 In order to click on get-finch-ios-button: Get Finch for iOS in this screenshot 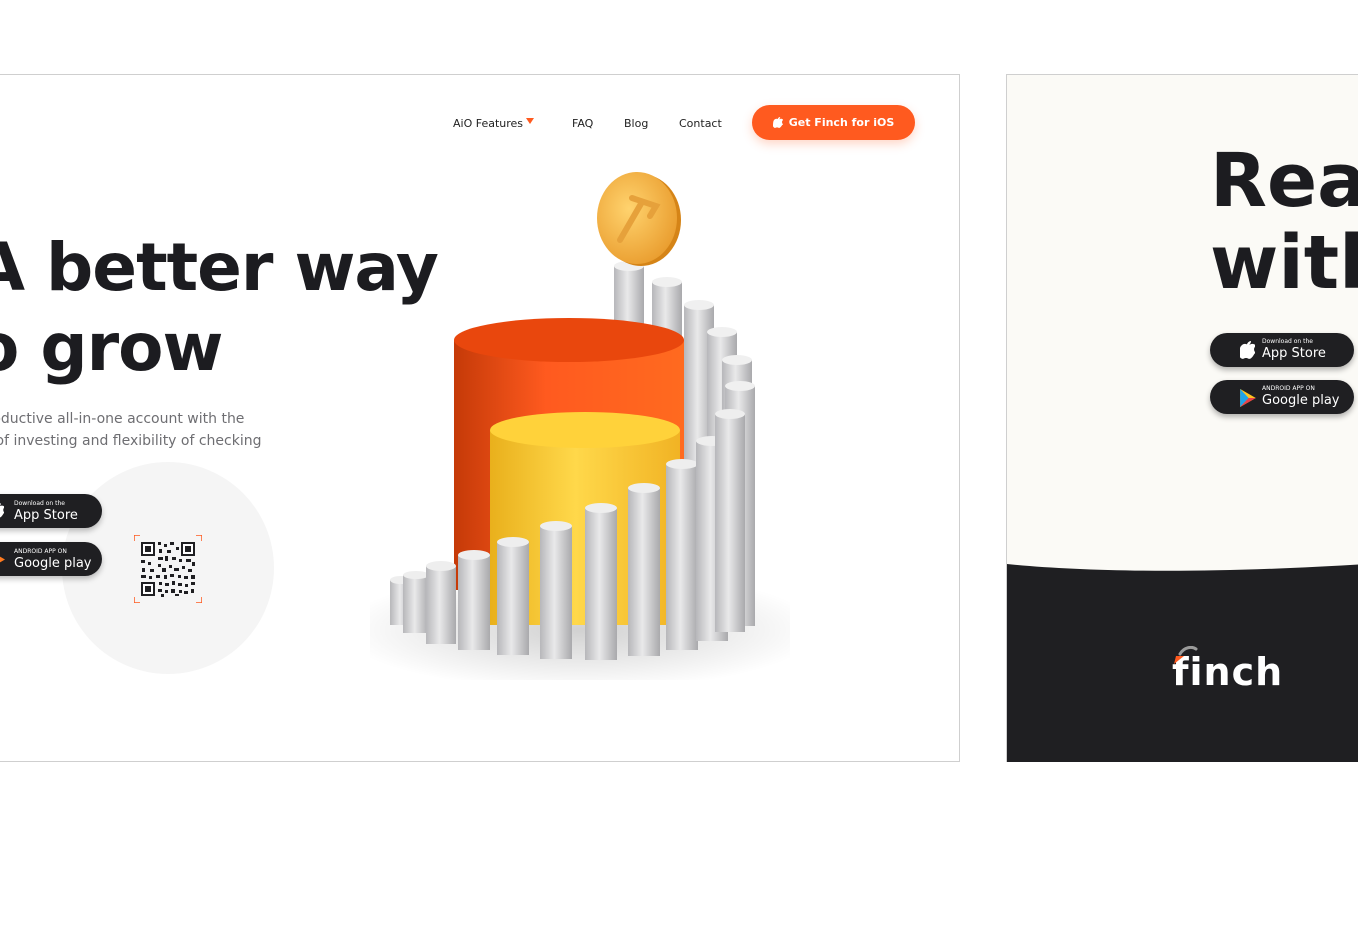, I will do `click(833, 122)`.